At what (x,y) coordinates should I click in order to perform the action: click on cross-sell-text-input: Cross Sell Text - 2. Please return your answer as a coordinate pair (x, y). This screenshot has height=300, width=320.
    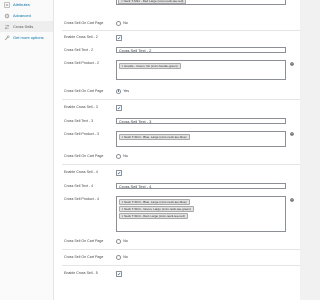
    Looking at the image, I should click on (201, 49).